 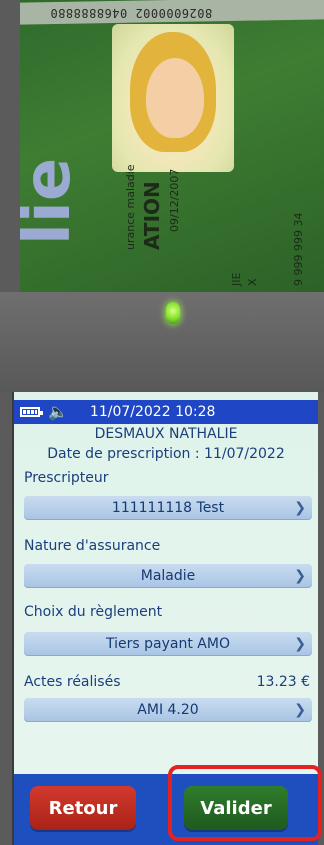 I want to click on patient-name: DESMAUX NATHALIE, so click(x=166, y=434).